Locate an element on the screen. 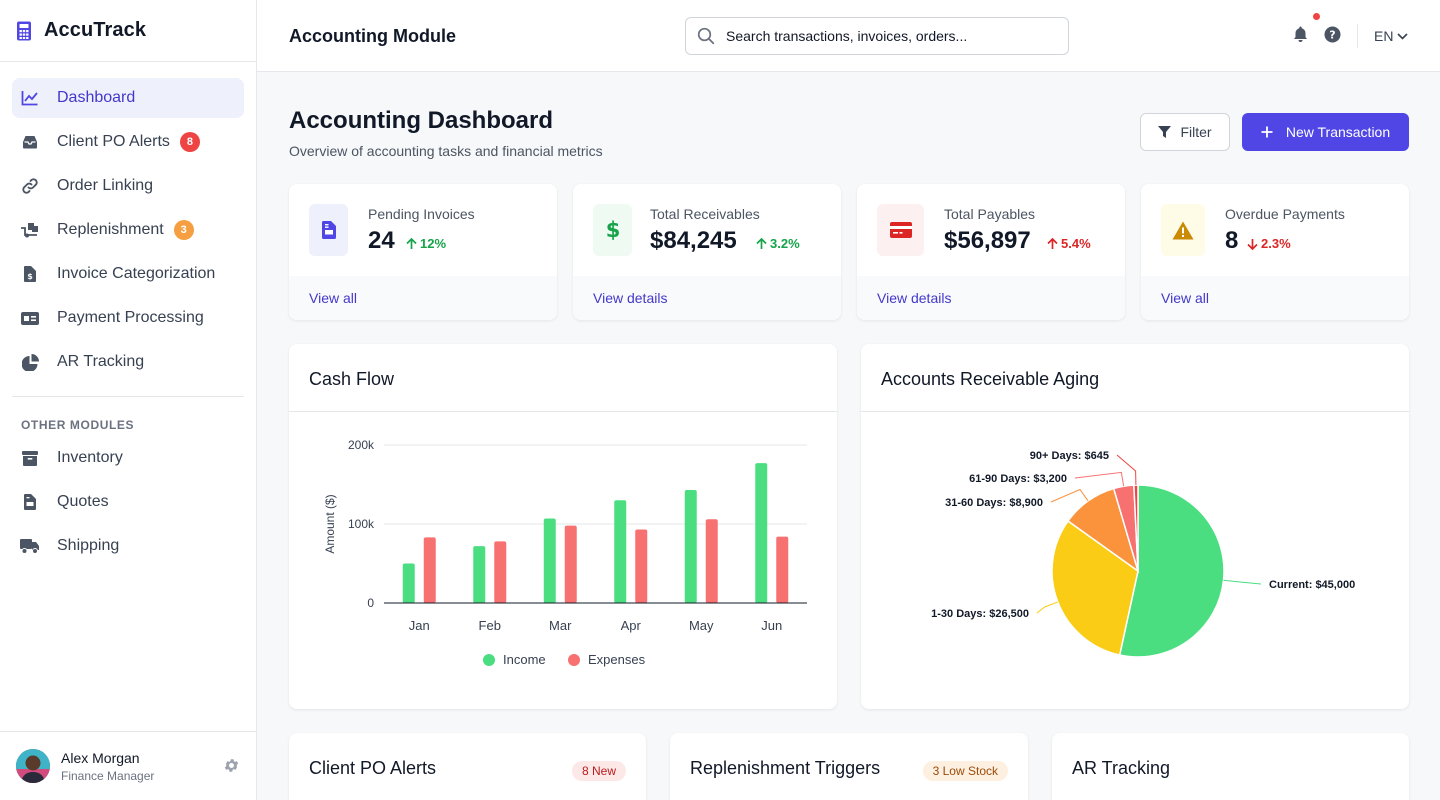  new-transaction-button: New Transaction is located at coordinates (1325, 132).